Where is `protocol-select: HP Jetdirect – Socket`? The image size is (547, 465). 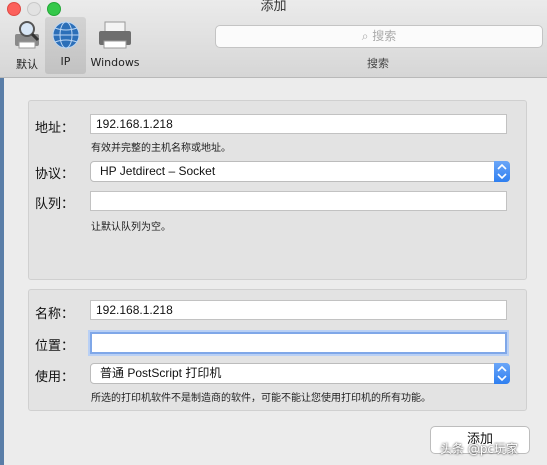 protocol-select: HP Jetdirect – Socket is located at coordinates (300, 171).